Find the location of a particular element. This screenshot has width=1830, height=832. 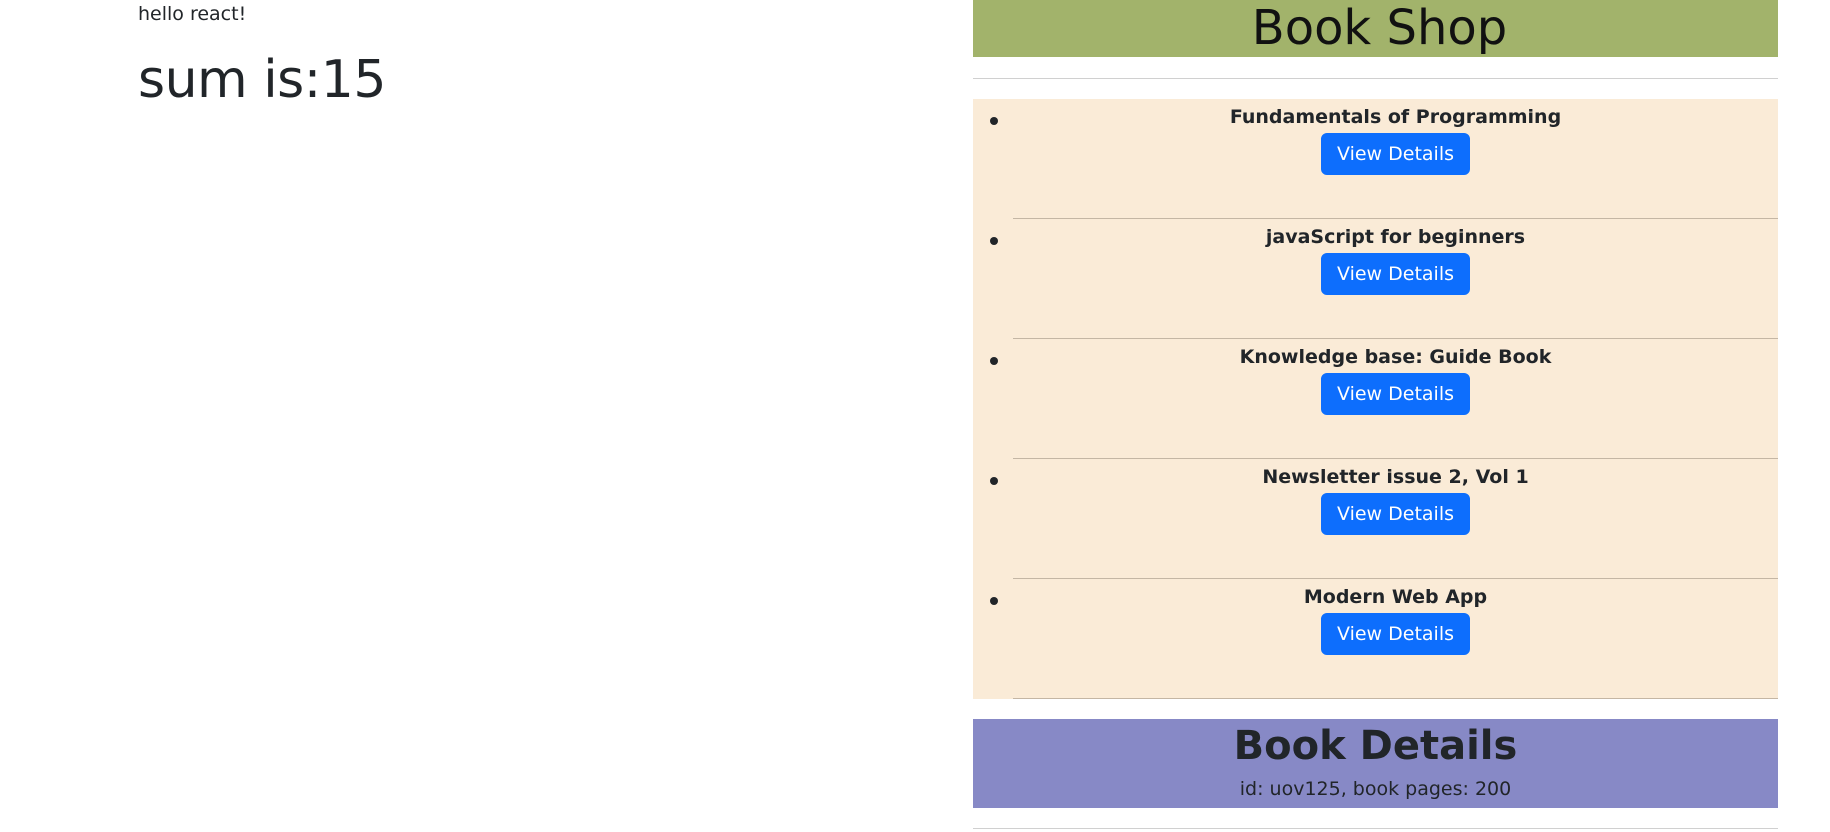

shop-header: Book Shop is located at coordinates (1375, 28).